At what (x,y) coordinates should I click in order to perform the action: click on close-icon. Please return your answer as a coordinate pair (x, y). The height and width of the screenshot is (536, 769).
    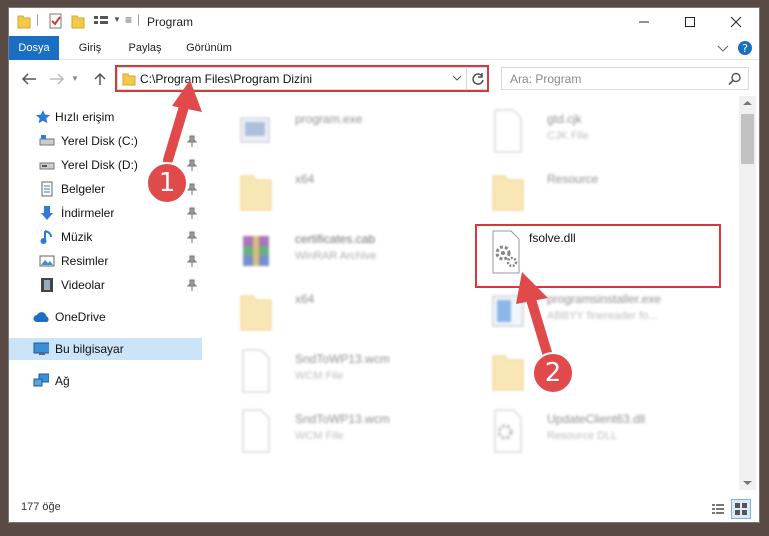
    Looking at the image, I should click on (736, 22).